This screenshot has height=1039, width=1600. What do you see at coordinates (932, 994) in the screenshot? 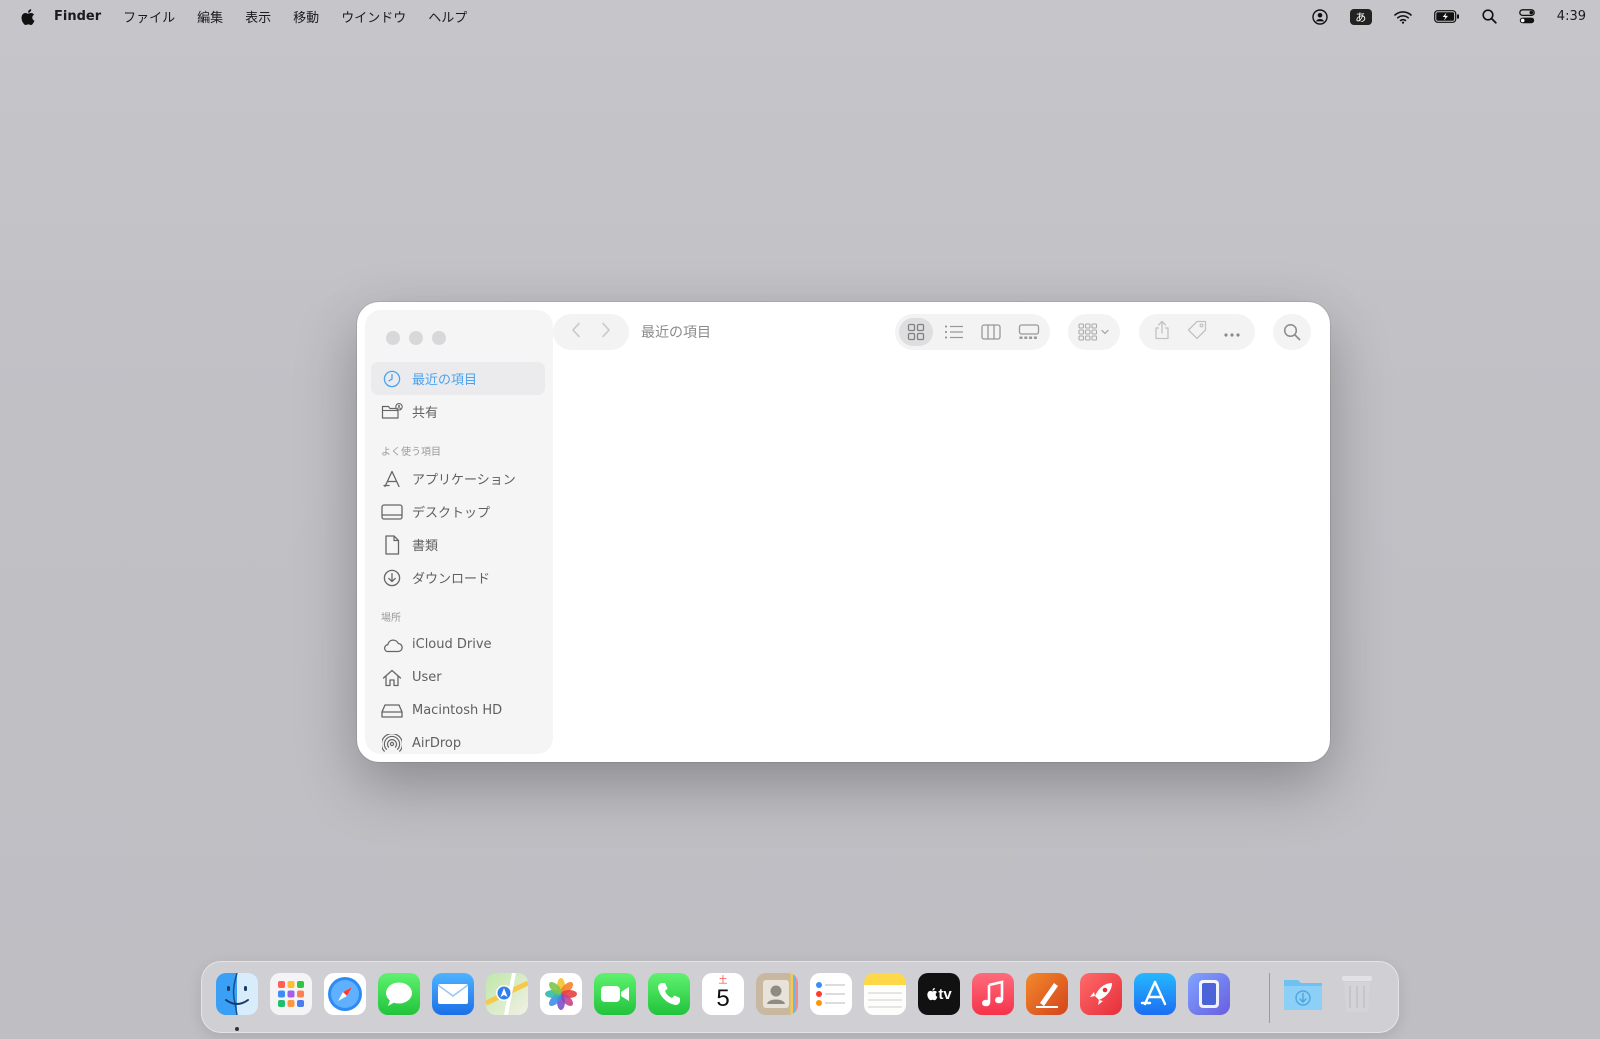
I see `apple-logo-icon` at bounding box center [932, 994].